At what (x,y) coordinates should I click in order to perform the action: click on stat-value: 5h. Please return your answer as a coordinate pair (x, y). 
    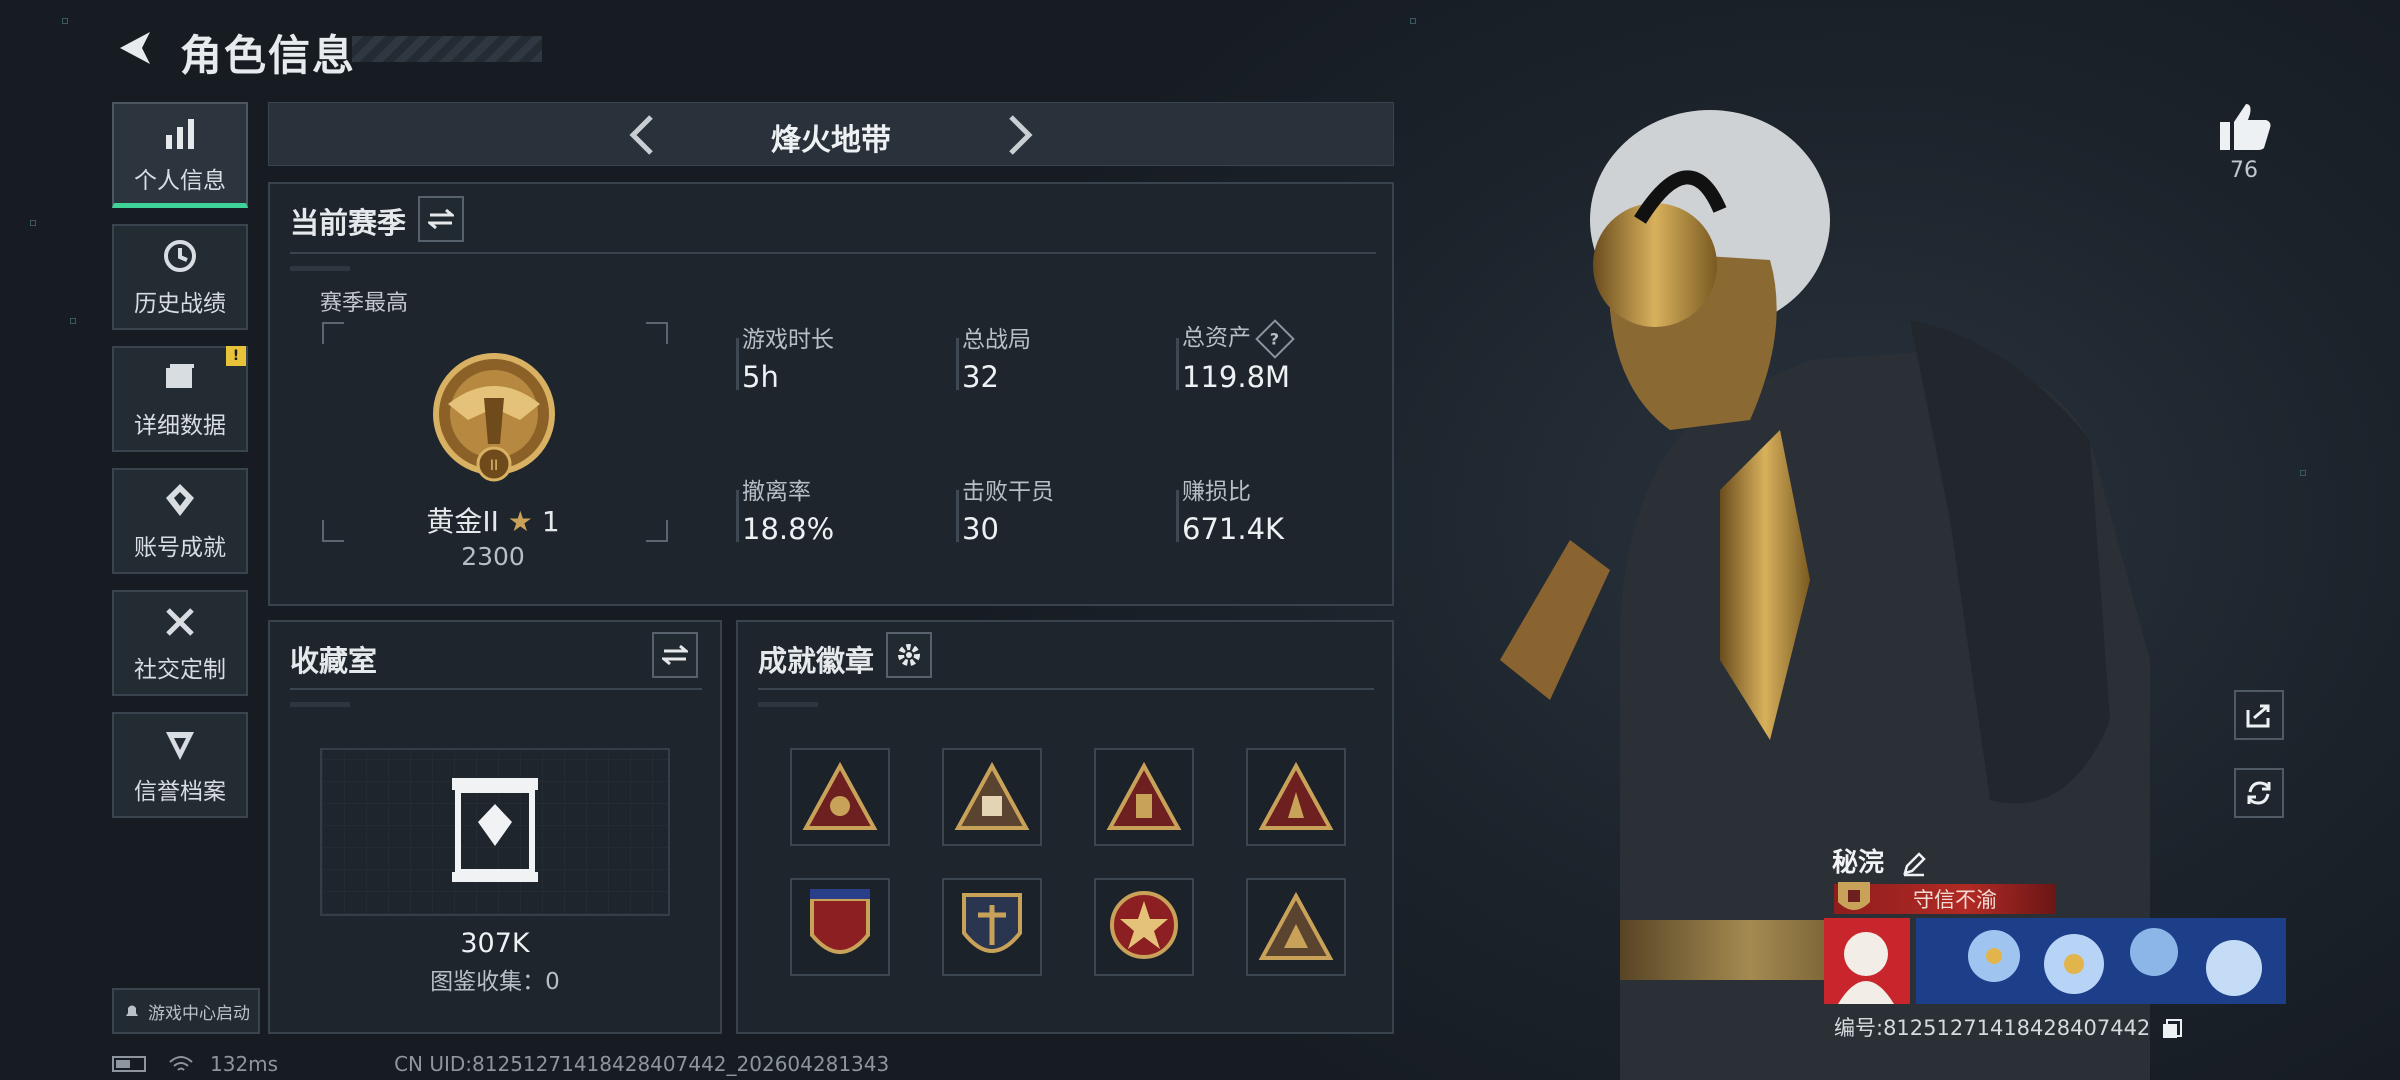
    Looking at the image, I should click on (760, 377).